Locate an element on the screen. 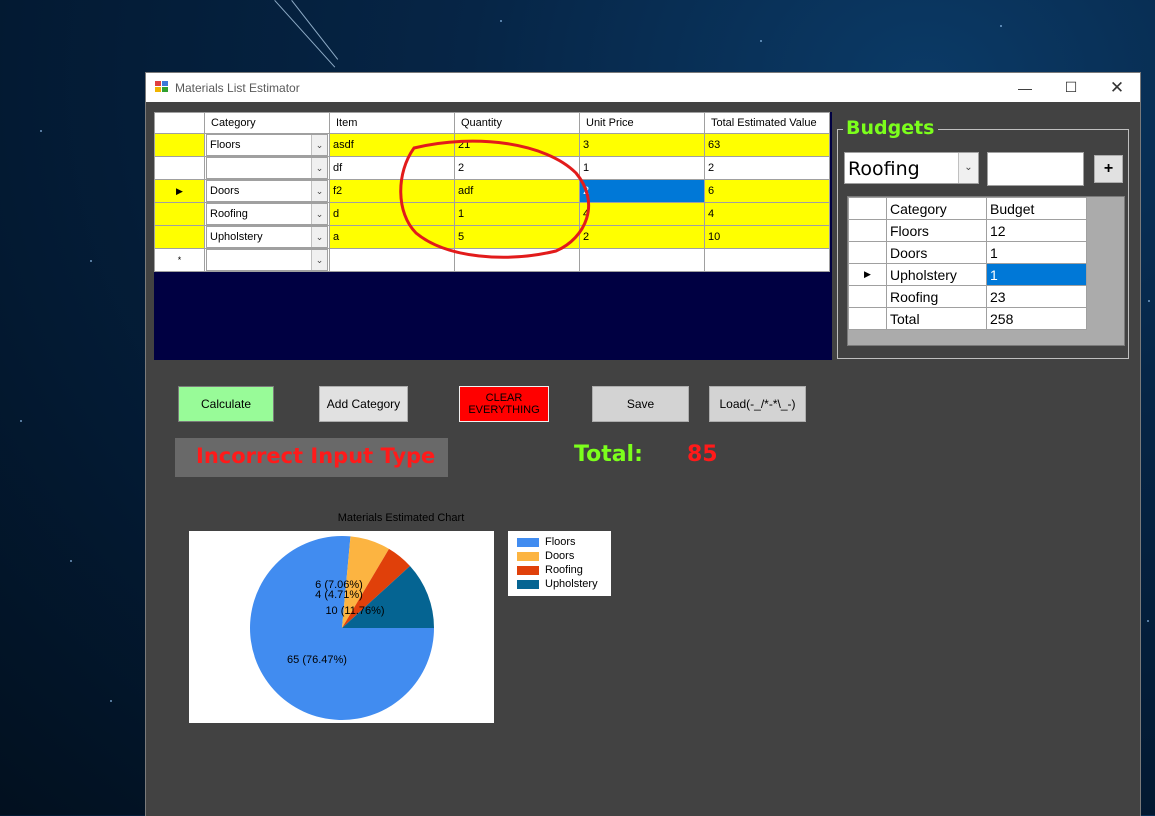 The image size is (1155, 816). column-header-item: Item is located at coordinates (392, 123).